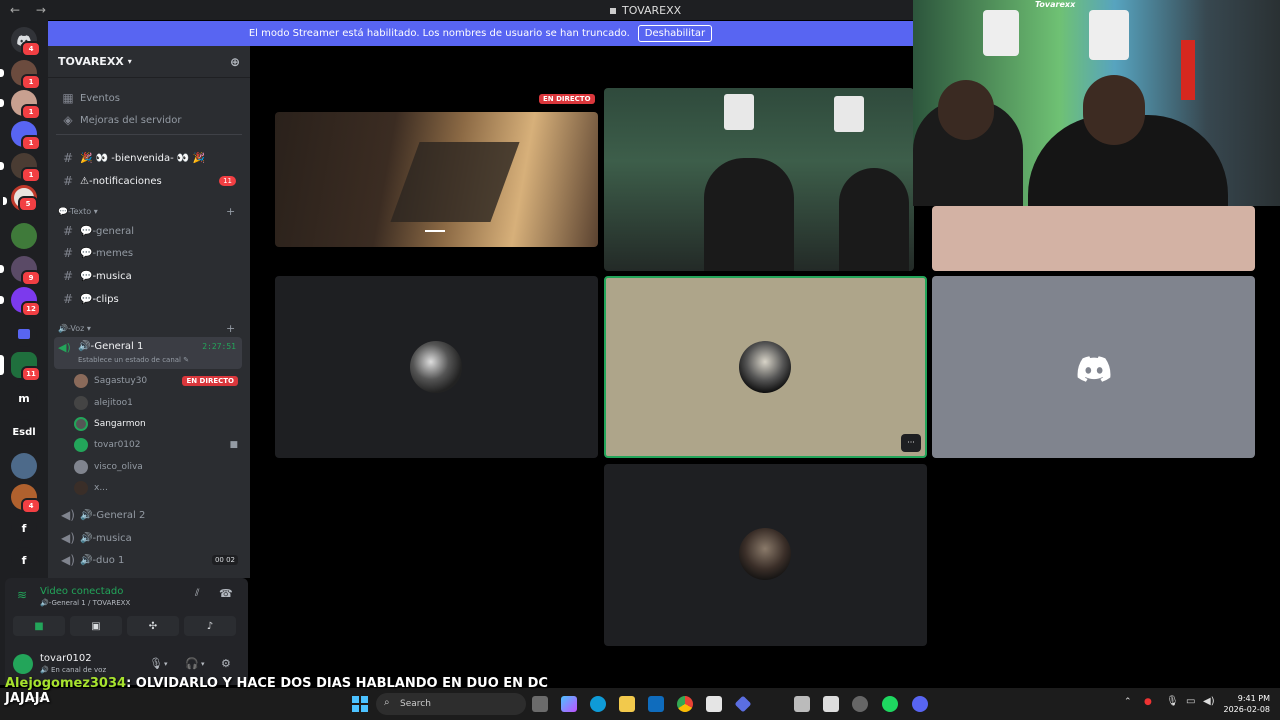 Image resolution: width=1280 pixels, height=720 pixels. Describe the element at coordinates (685, 704) in the screenshot. I see `chrome-icon` at that location.